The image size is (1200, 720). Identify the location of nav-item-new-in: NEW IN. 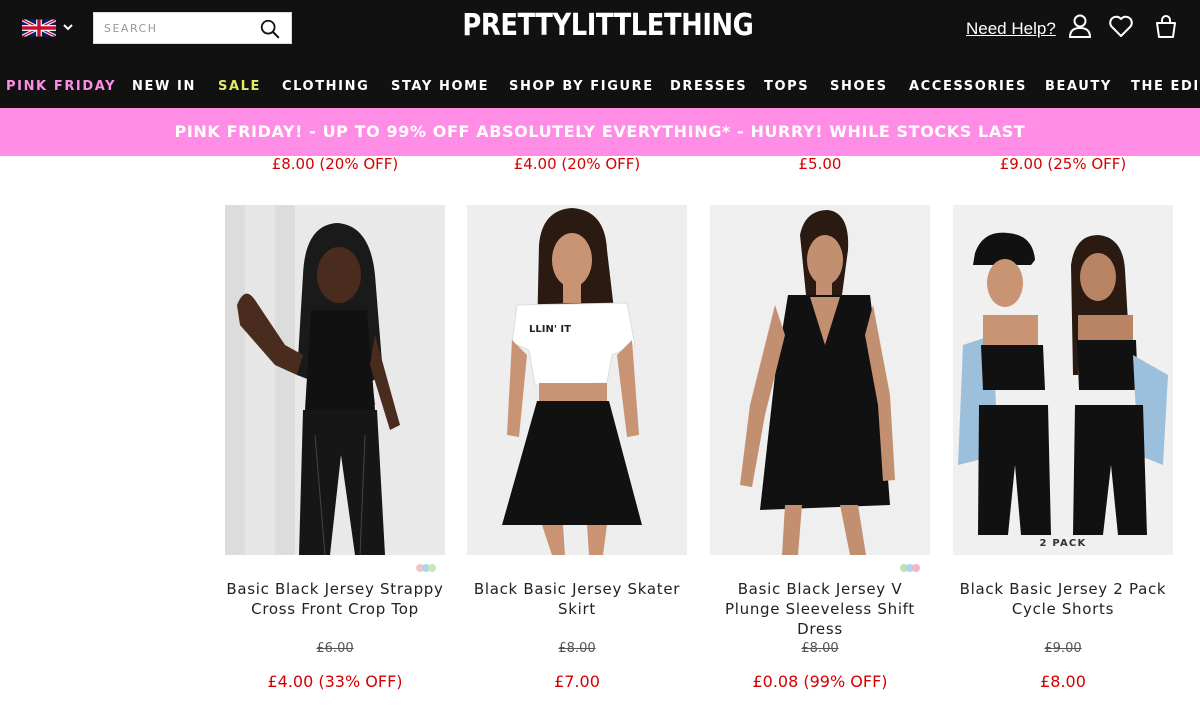
(164, 86).